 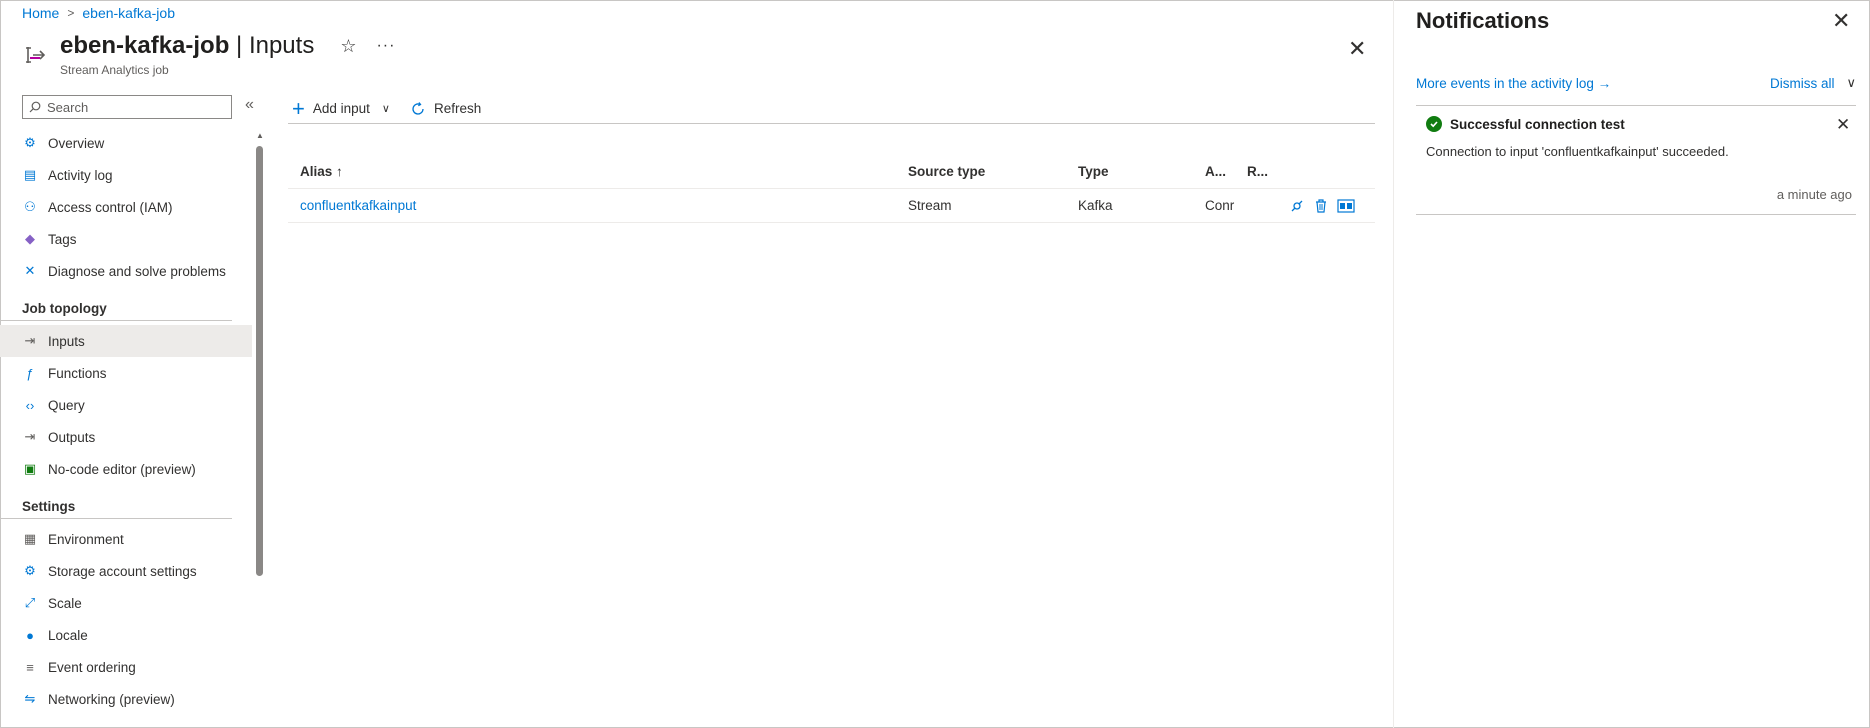 What do you see at coordinates (114, 70) in the screenshot?
I see `page-subtitle: Stream Analytics job` at bounding box center [114, 70].